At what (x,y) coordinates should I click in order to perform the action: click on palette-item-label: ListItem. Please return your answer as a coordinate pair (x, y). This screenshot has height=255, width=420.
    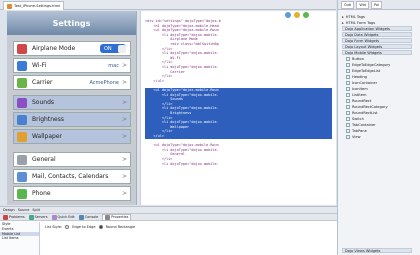
    Looking at the image, I should click on (359, 94).